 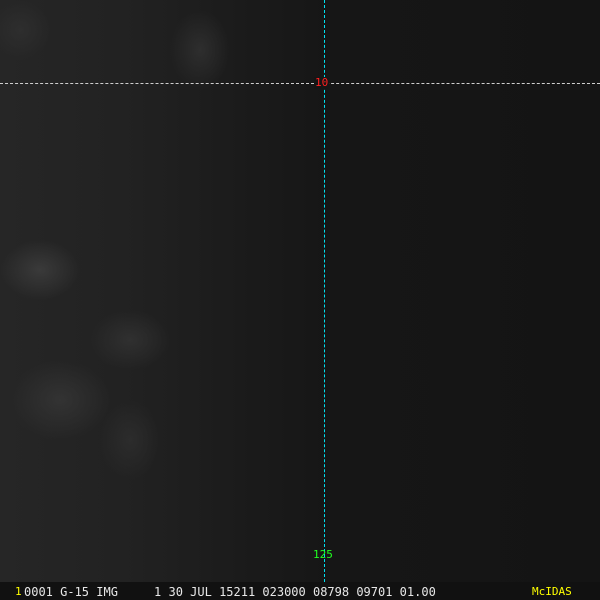 What do you see at coordinates (300, 83) in the screenshot?
I see `latitude-gridline` at bounding box center [300, 83].